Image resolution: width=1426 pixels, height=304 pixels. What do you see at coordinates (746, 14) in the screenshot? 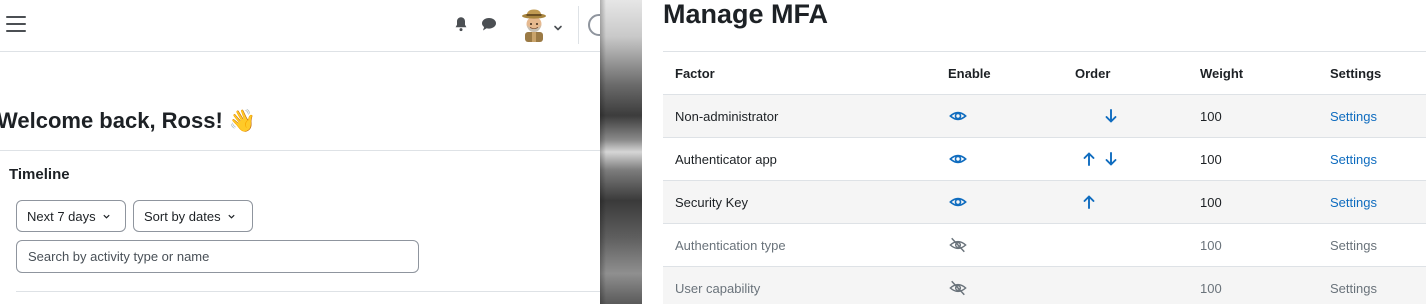
I see `page-title: Manage MFA` at bounding box center [746, 14].